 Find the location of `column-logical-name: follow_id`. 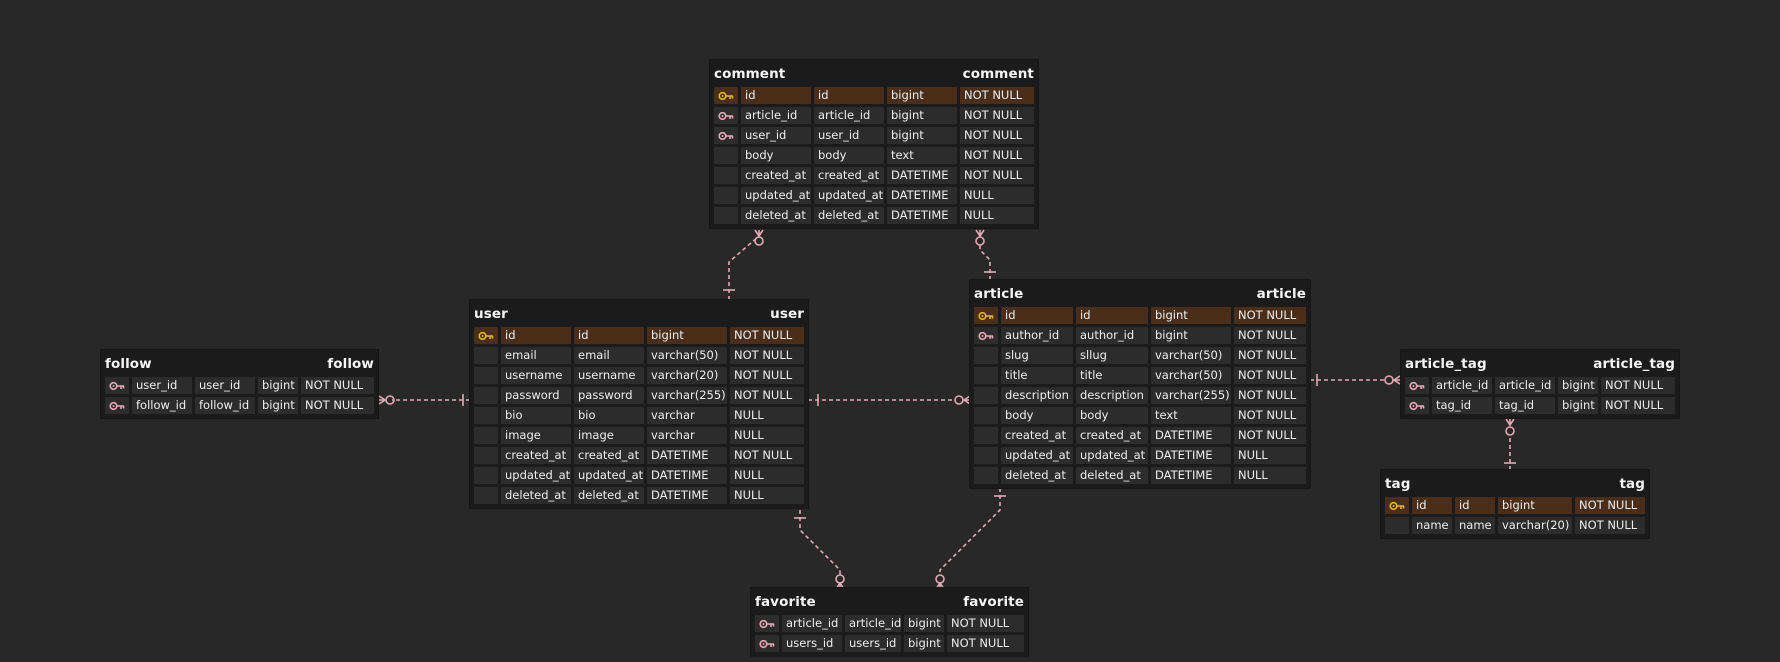

column-logical-name: follow_id is located at coordinates (225, 405).